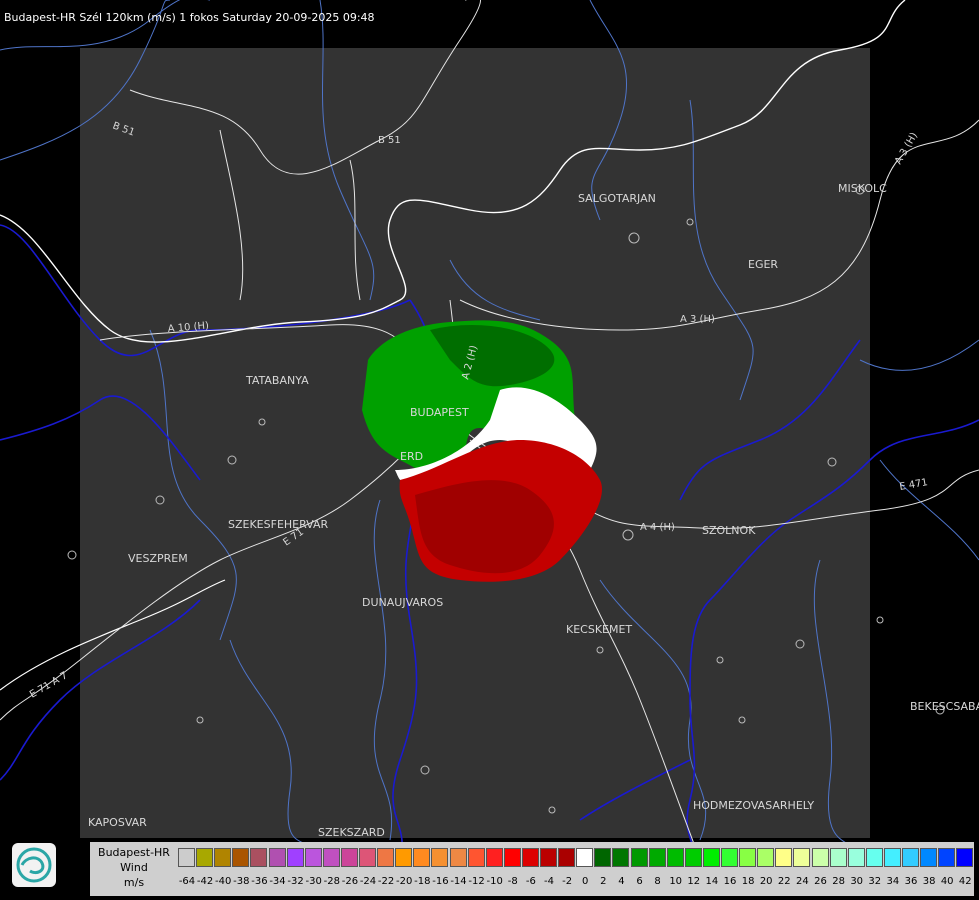 The image size is (979, 900). Describe the element at coordinates (34, 865) in the screenshot. I see `met-service-logo` at that location.